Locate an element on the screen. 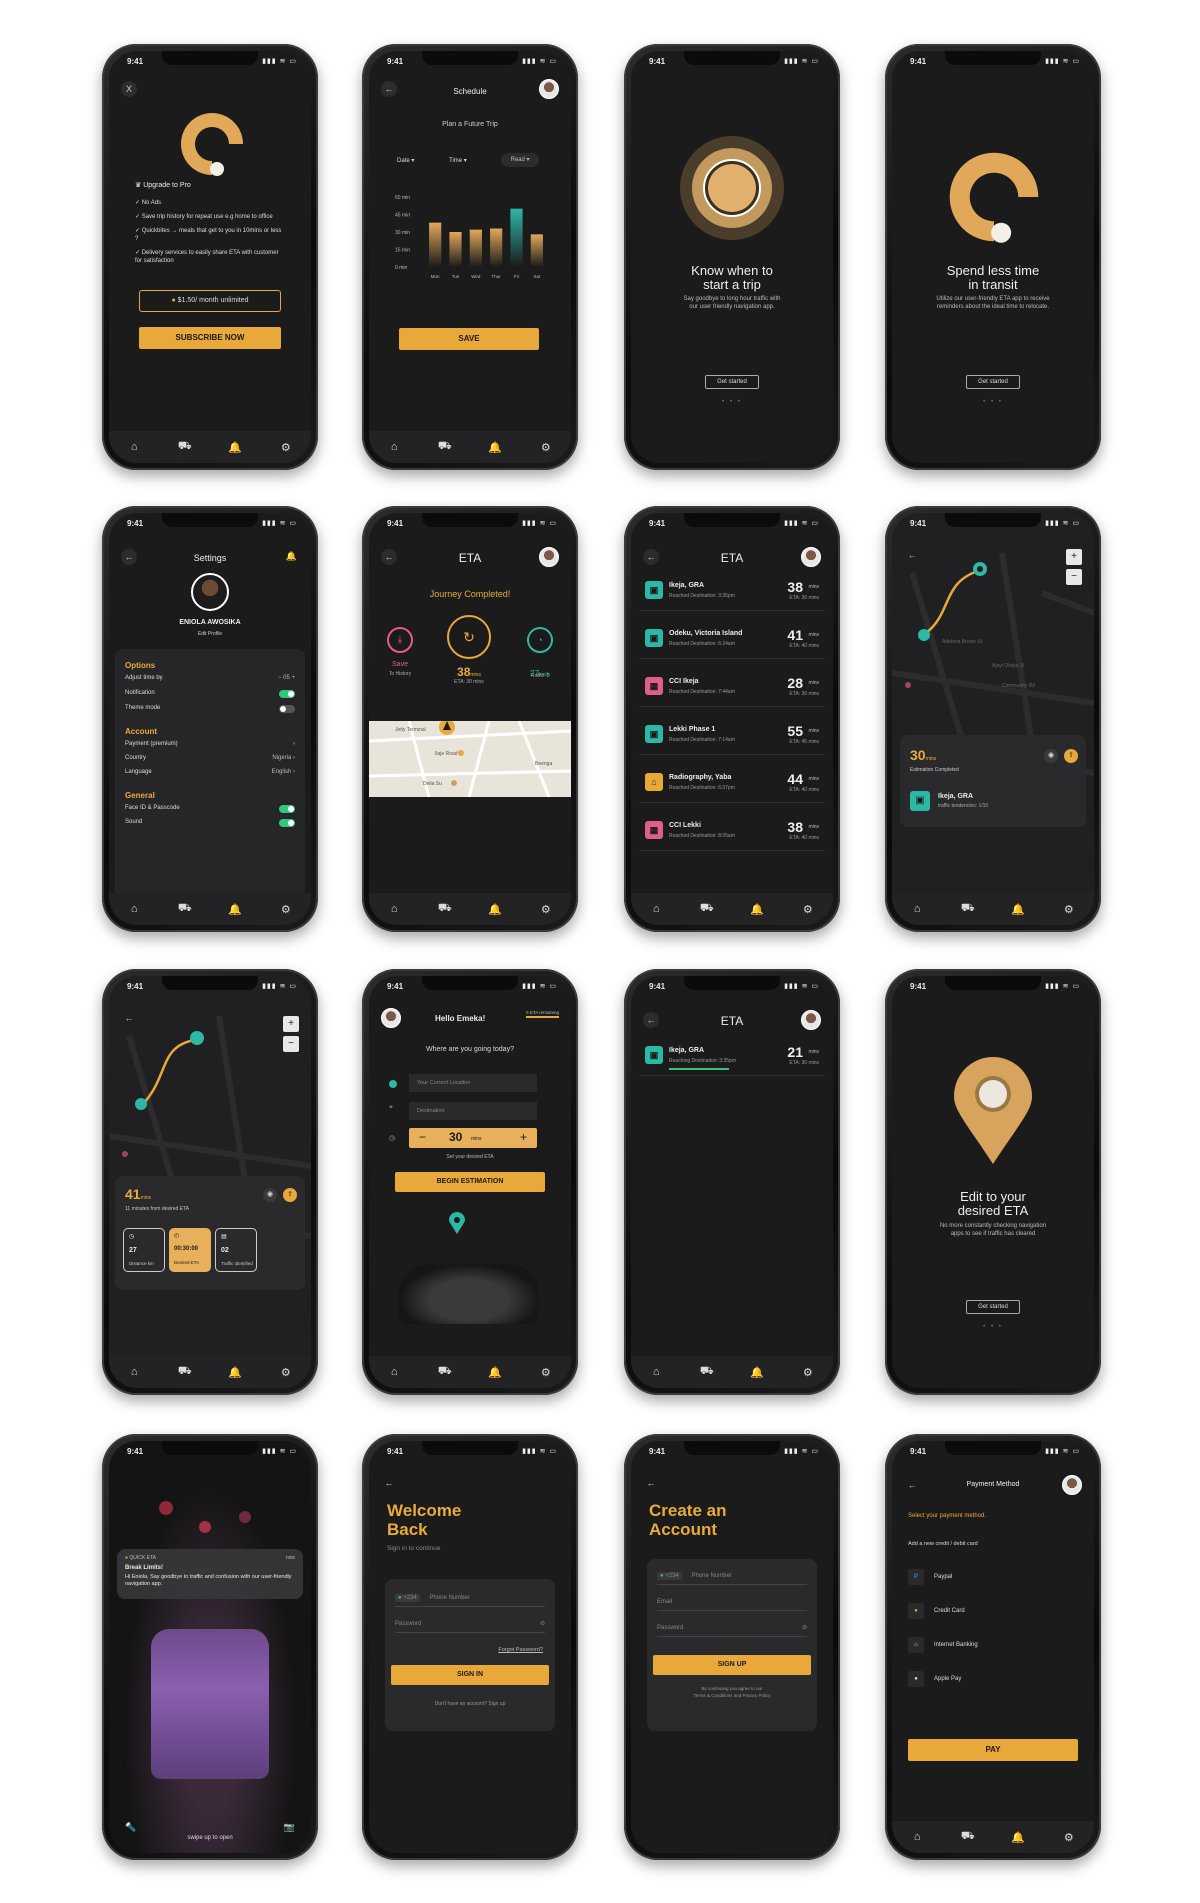  stat-tile: ◷ 27 Distance km is located at coordinates (144, 1250).